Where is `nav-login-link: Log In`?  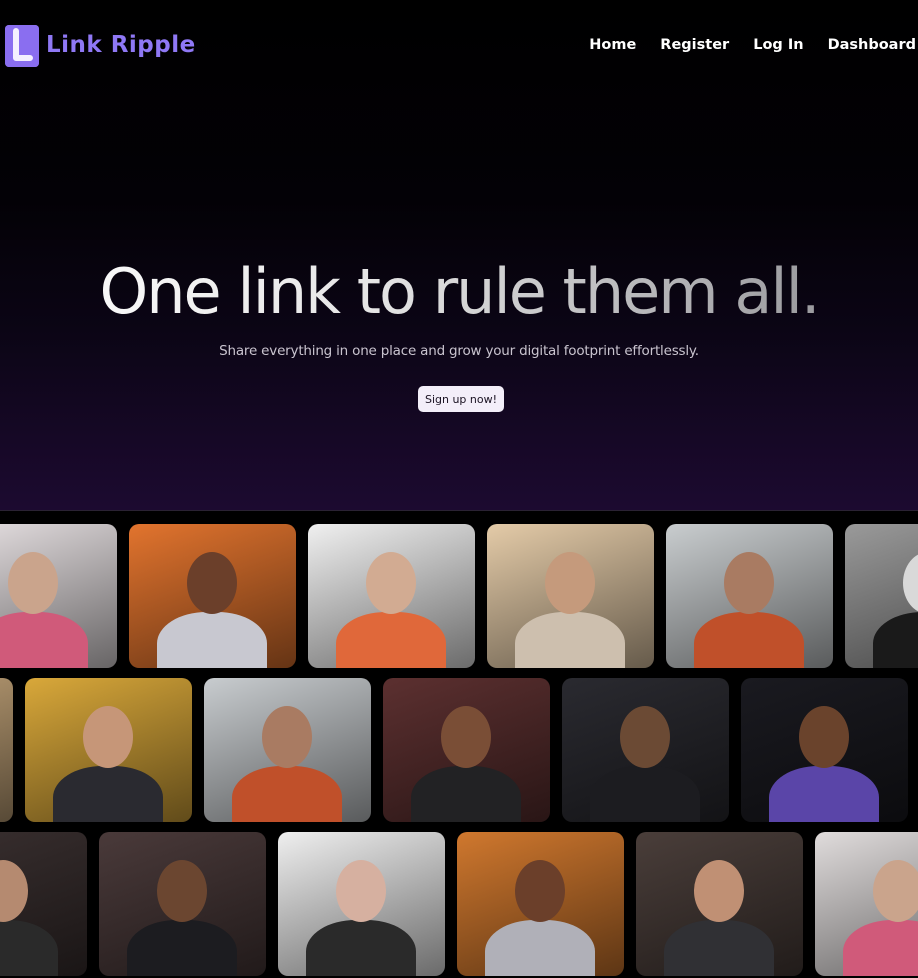
nav-login-link: Log In is located at coordinates (778, 45).